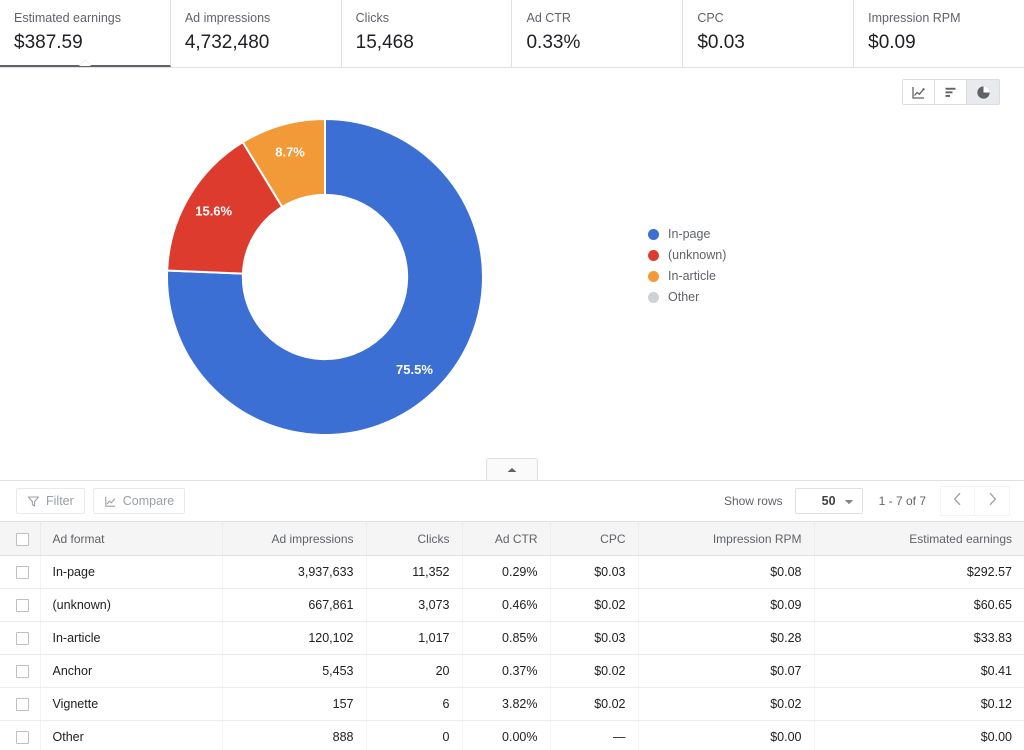 The height and width of the screenshot is (750, 1024). I want to click on donut-chart: 75.5% 15.6% 8.7%, so click(325, 277).